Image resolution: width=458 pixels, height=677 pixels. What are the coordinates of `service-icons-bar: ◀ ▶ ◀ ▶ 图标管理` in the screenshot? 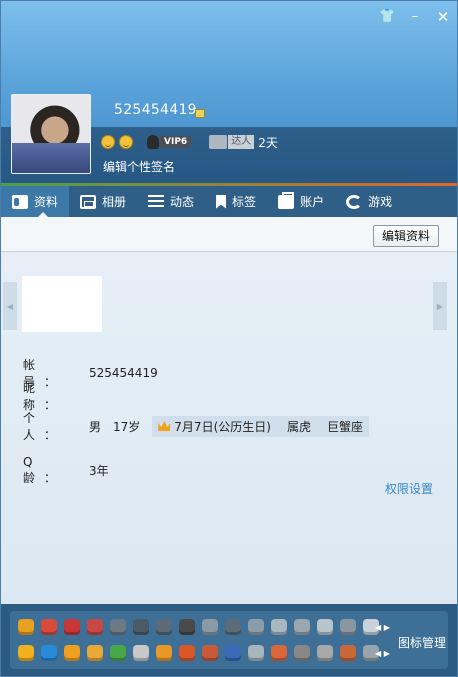 It's located at (229, 640).